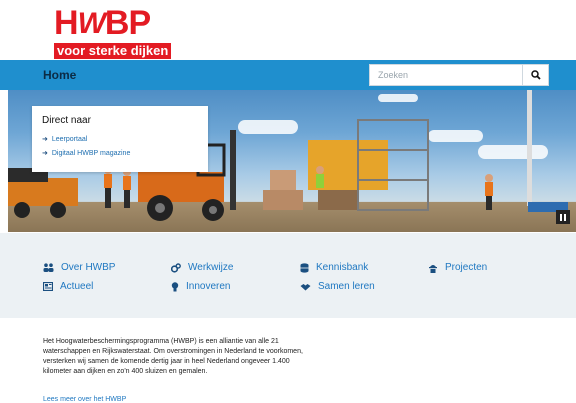 Image resolution: width=576 pixels, height=403 pixels. What do you see at coordinates (113, 51) in the screenshot?
I see `logo-tagline: voor sterke dijken` at bounding box center [113, 51].